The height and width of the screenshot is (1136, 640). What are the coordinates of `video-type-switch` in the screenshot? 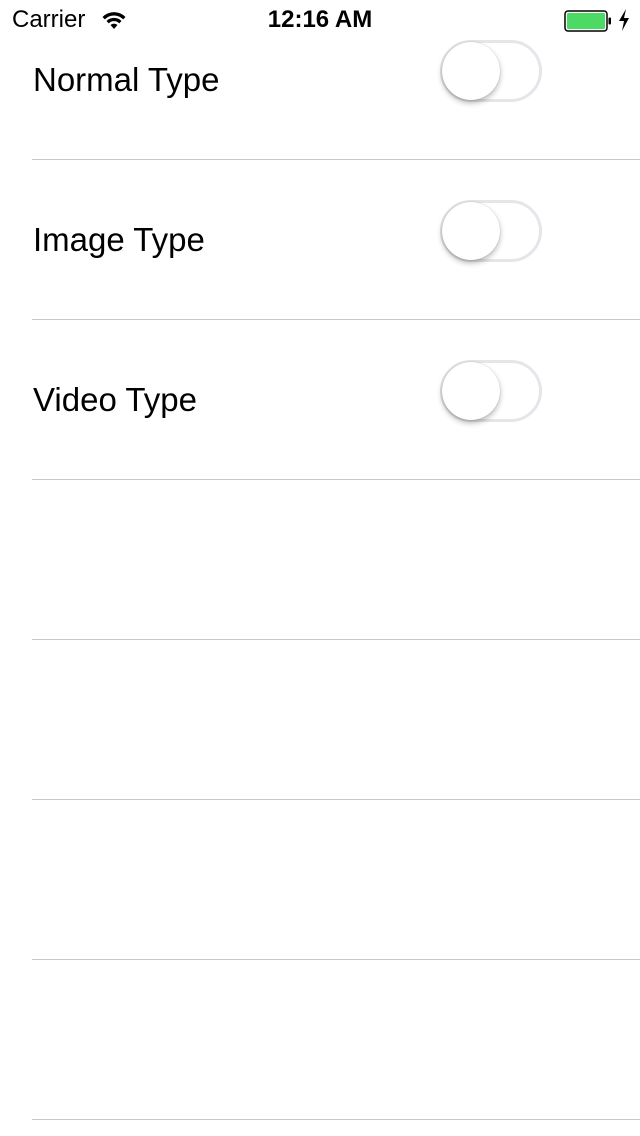 It's located at (491, 391).